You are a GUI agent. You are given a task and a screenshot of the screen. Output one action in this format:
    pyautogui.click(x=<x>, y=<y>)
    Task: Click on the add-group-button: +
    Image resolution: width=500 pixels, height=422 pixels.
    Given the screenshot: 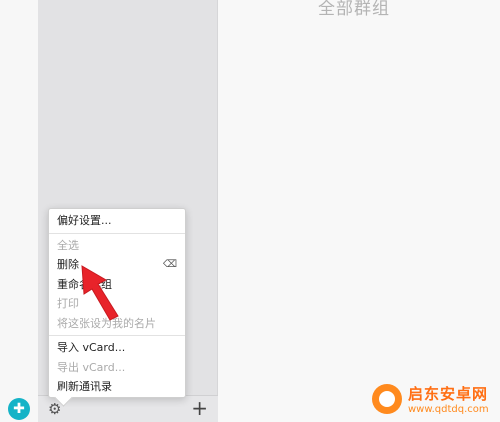 What is the action you would take?
    pyautogui.click(x=199, y=408)
    